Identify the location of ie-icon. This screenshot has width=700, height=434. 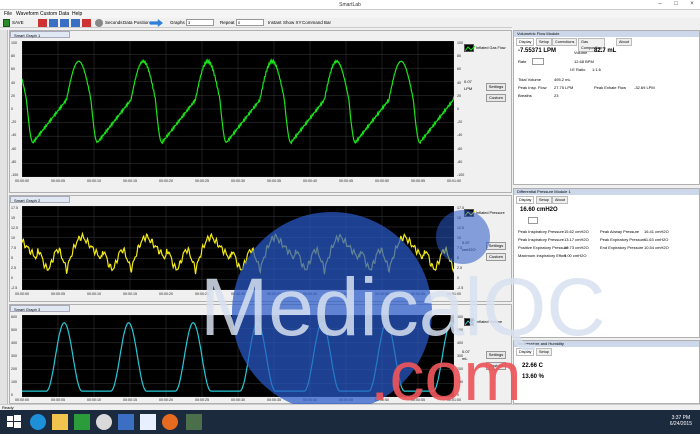
(38, 422).